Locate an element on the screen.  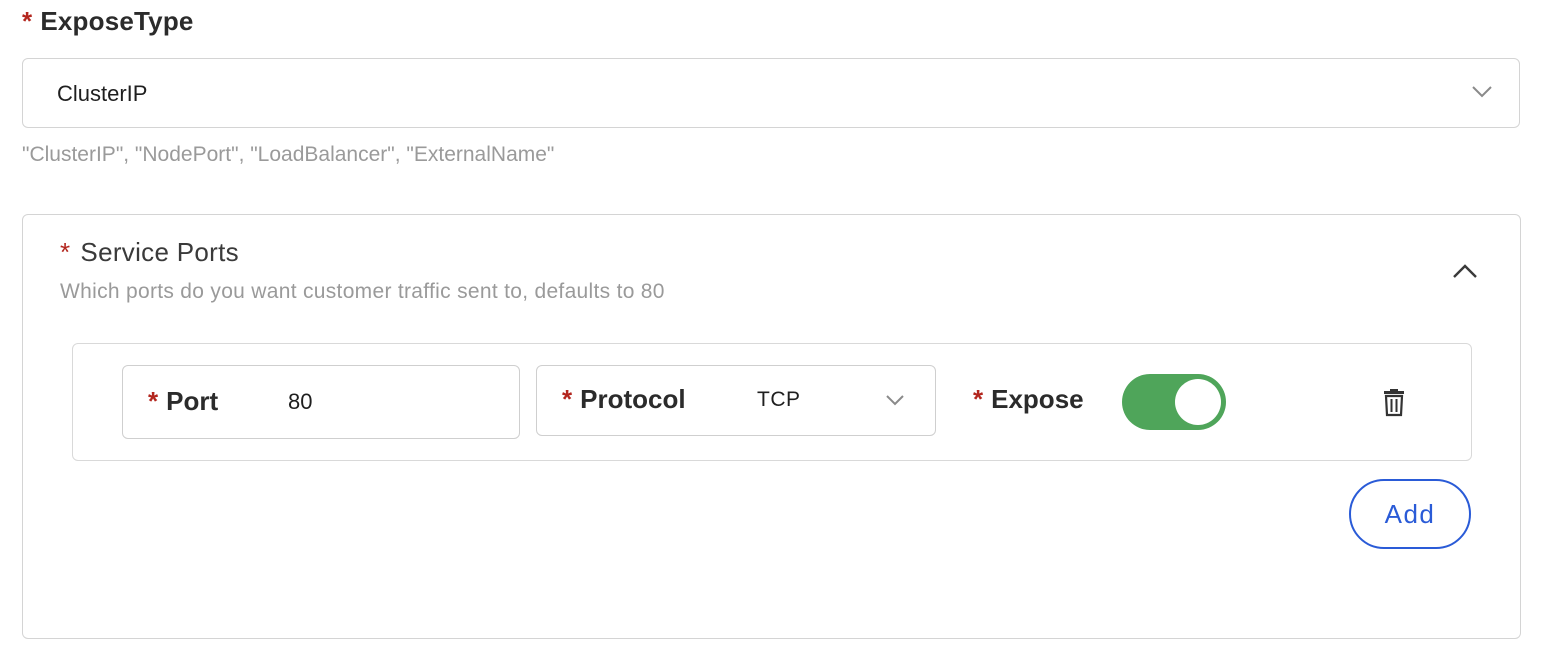
port-field: * Port is located at coordinates (321, 402).